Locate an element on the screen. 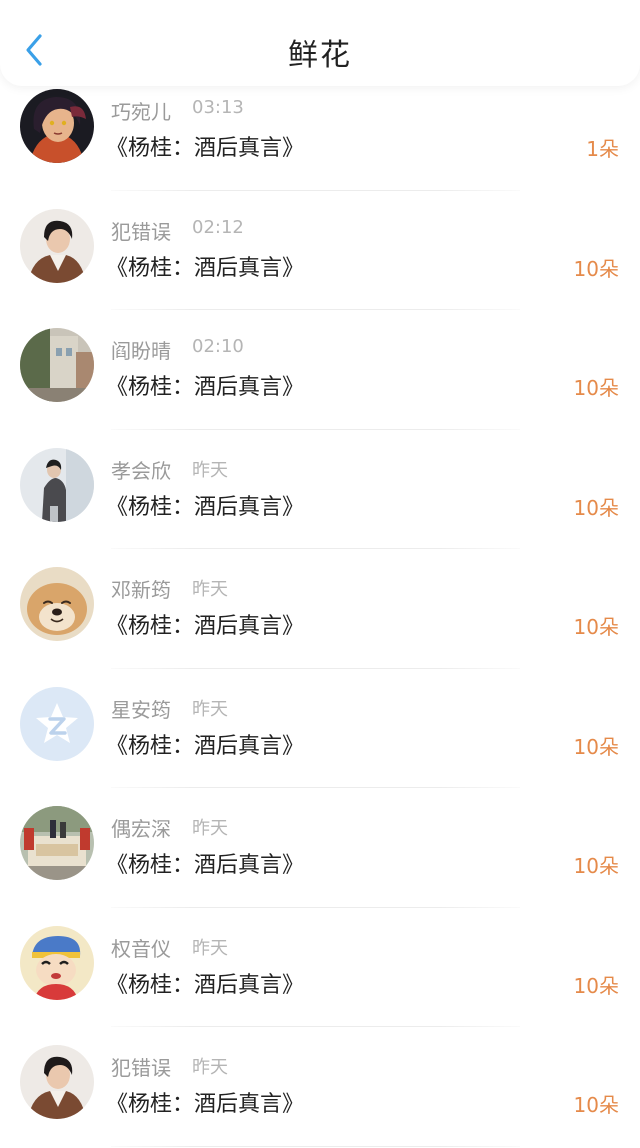 This screenshot has height=1148, width=640. sender-name: 邓新筠 is located at coordinates (141, 590).